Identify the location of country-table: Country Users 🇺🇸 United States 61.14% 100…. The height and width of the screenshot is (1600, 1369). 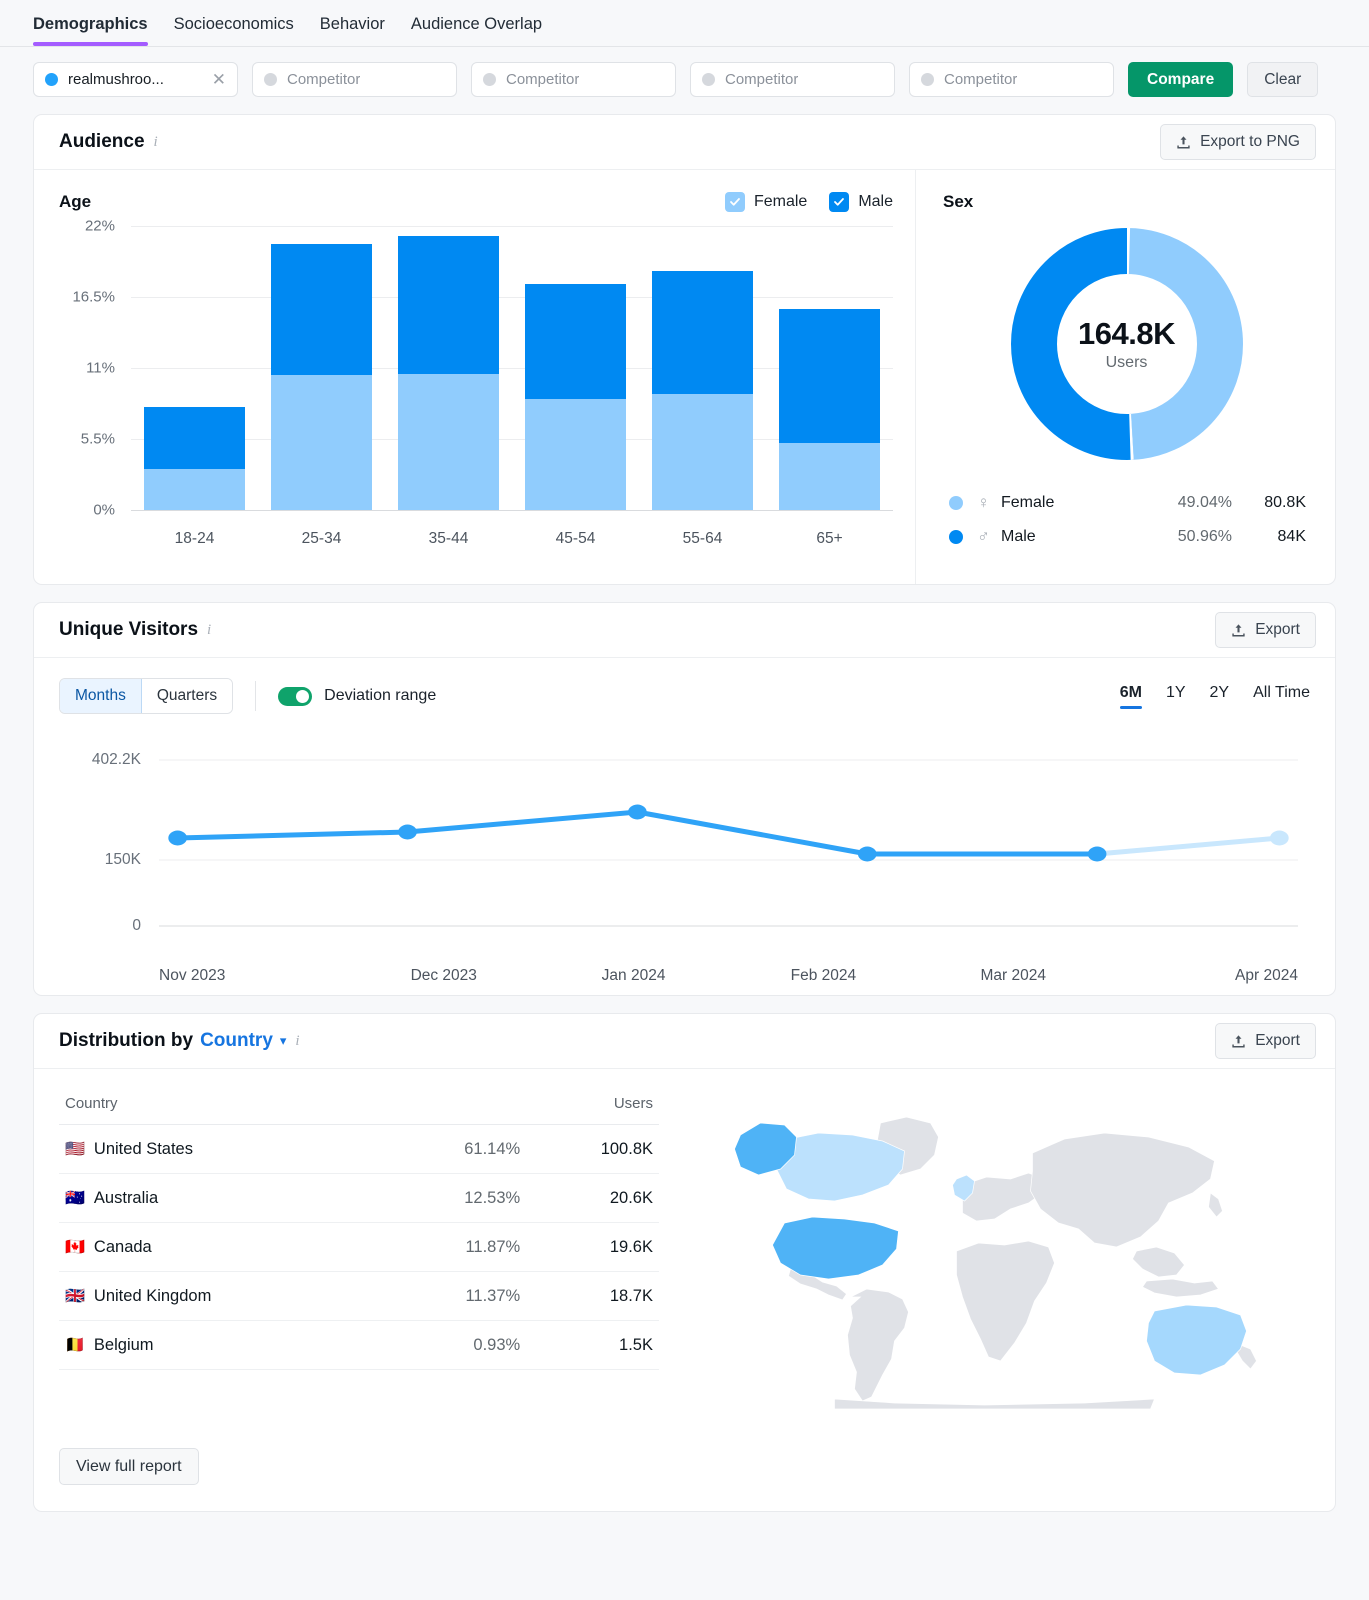
(359, 1229).